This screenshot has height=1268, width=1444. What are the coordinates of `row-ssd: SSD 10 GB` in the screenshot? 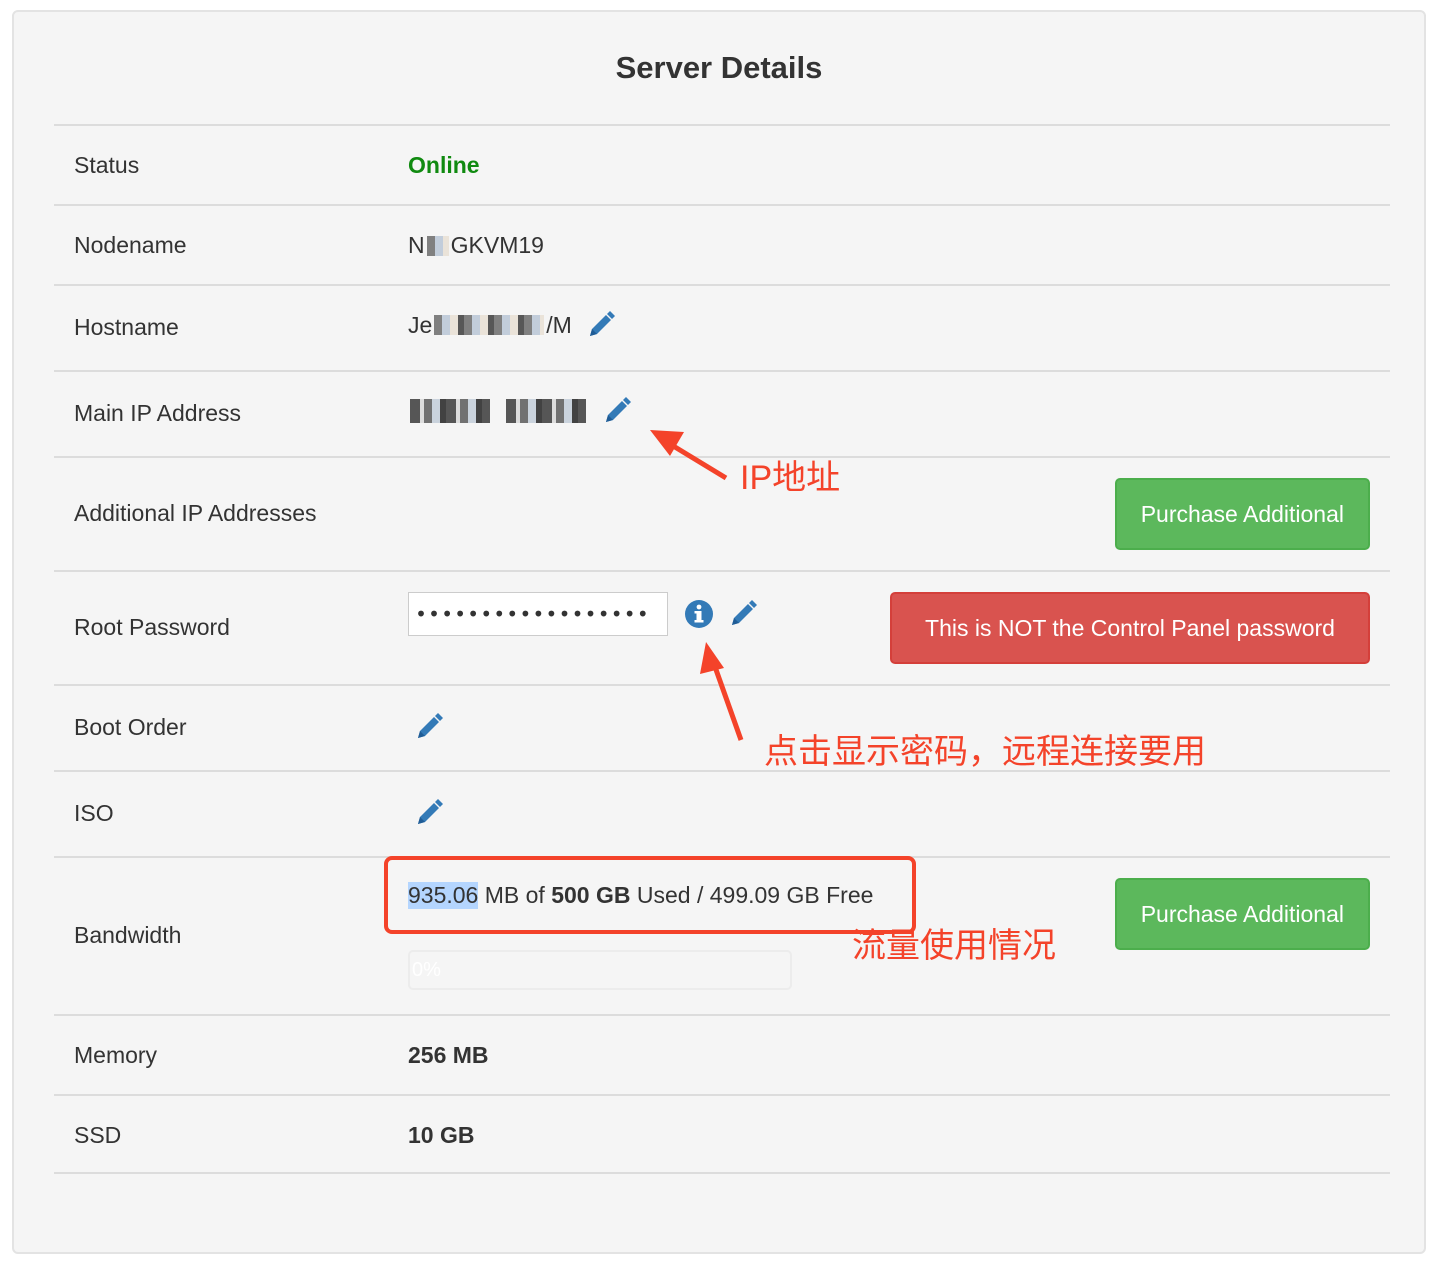 It's located at (722, 1134).